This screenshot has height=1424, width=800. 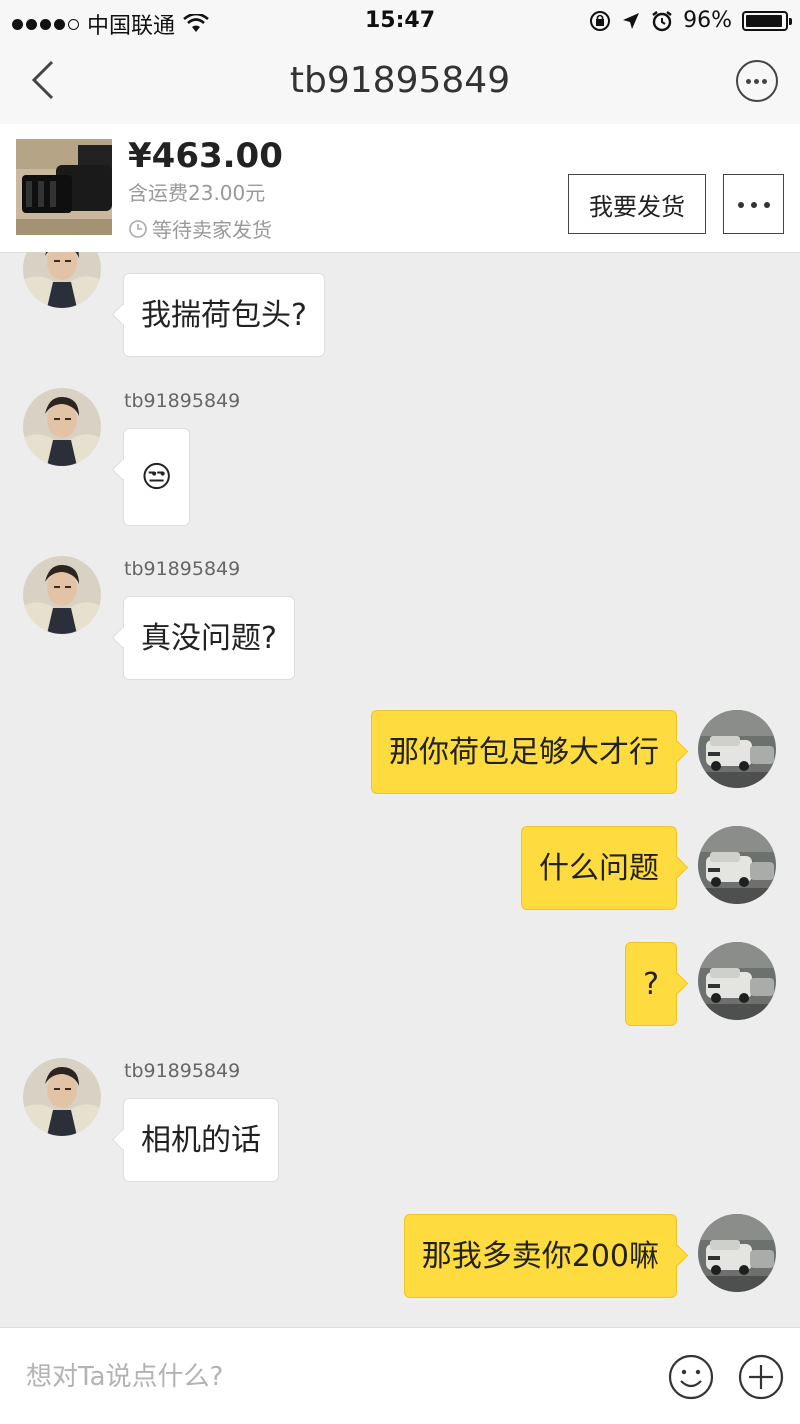 What do you see at coordinates (540, 1256) in the screenshot?
I see `message-bubble: 那我多卖你200嘛` at bounding box center [540, 1256].